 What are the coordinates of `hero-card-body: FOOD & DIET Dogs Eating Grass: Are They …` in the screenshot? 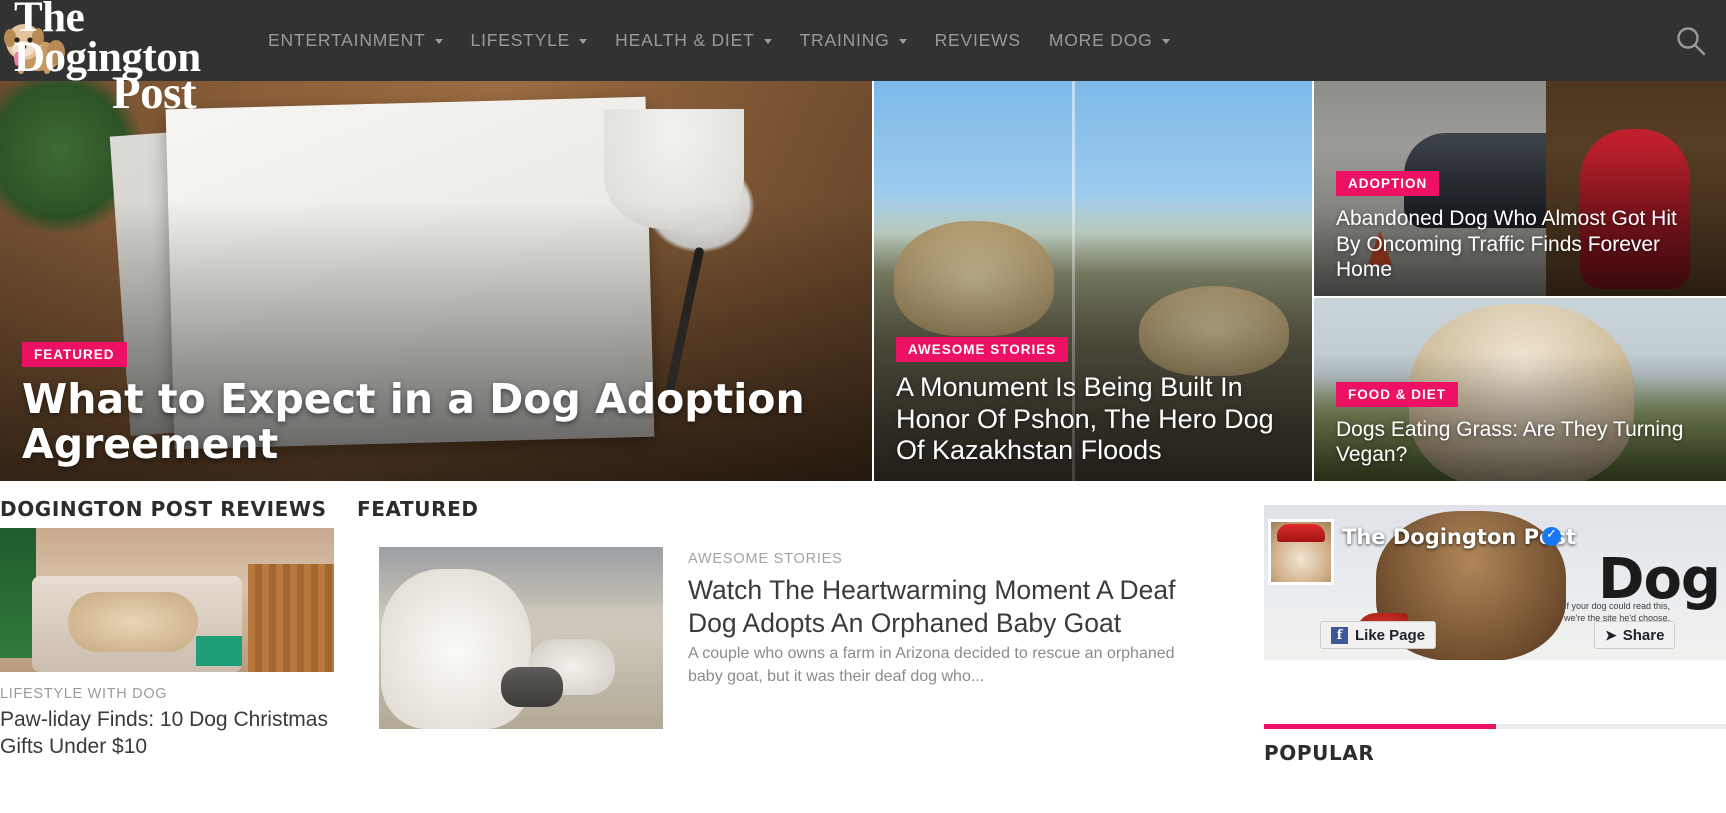 It's located at (1520, 431).